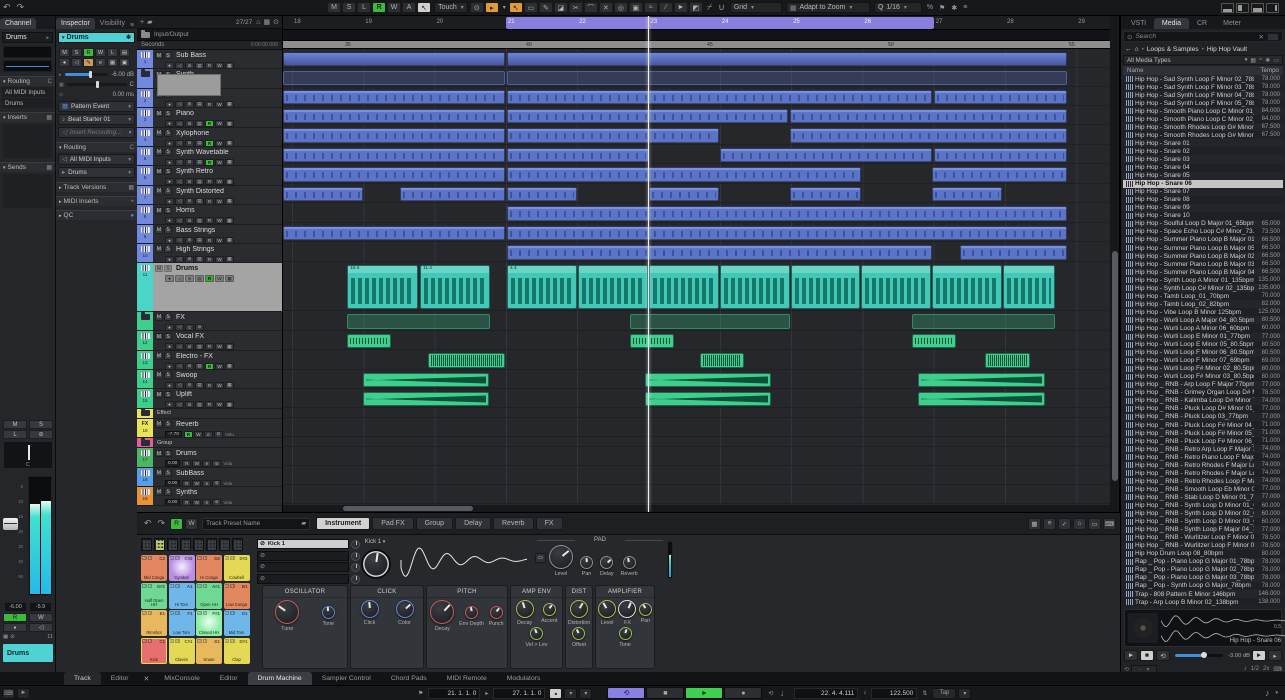 The image size is (1285, 700). What do you see at coordinates (545, 7) in the screenshot?
I see `draw-tool-button: ✎` at bounding box center [545, 7].